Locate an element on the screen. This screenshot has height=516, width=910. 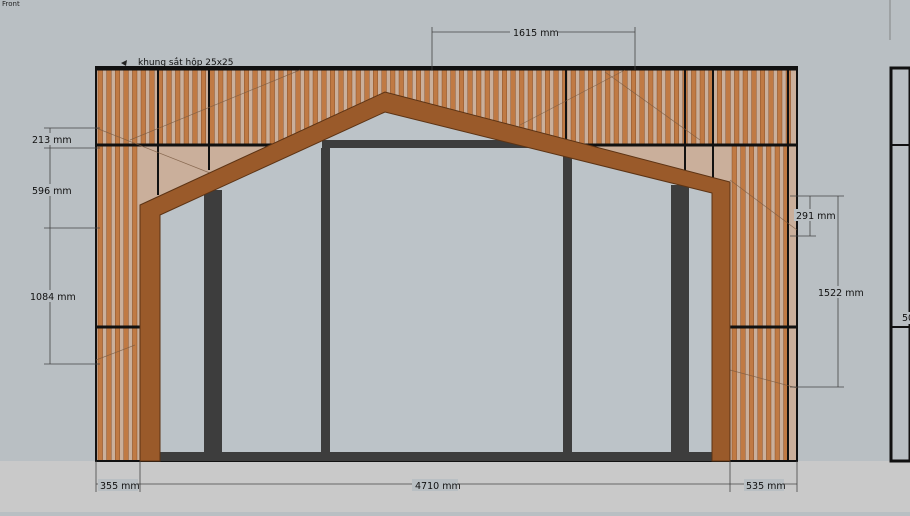
dim-label-edge-clipped: 50 is located at coordinates (906, 318).